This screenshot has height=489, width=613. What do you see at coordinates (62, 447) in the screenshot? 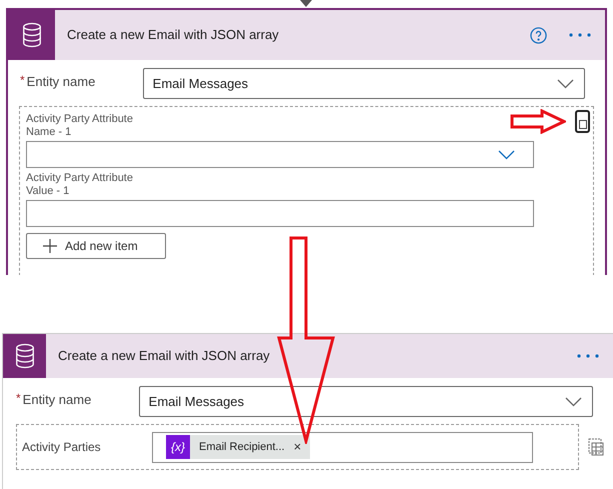
I see `field-label: Activity Parties` at bounding box center [62, 447].